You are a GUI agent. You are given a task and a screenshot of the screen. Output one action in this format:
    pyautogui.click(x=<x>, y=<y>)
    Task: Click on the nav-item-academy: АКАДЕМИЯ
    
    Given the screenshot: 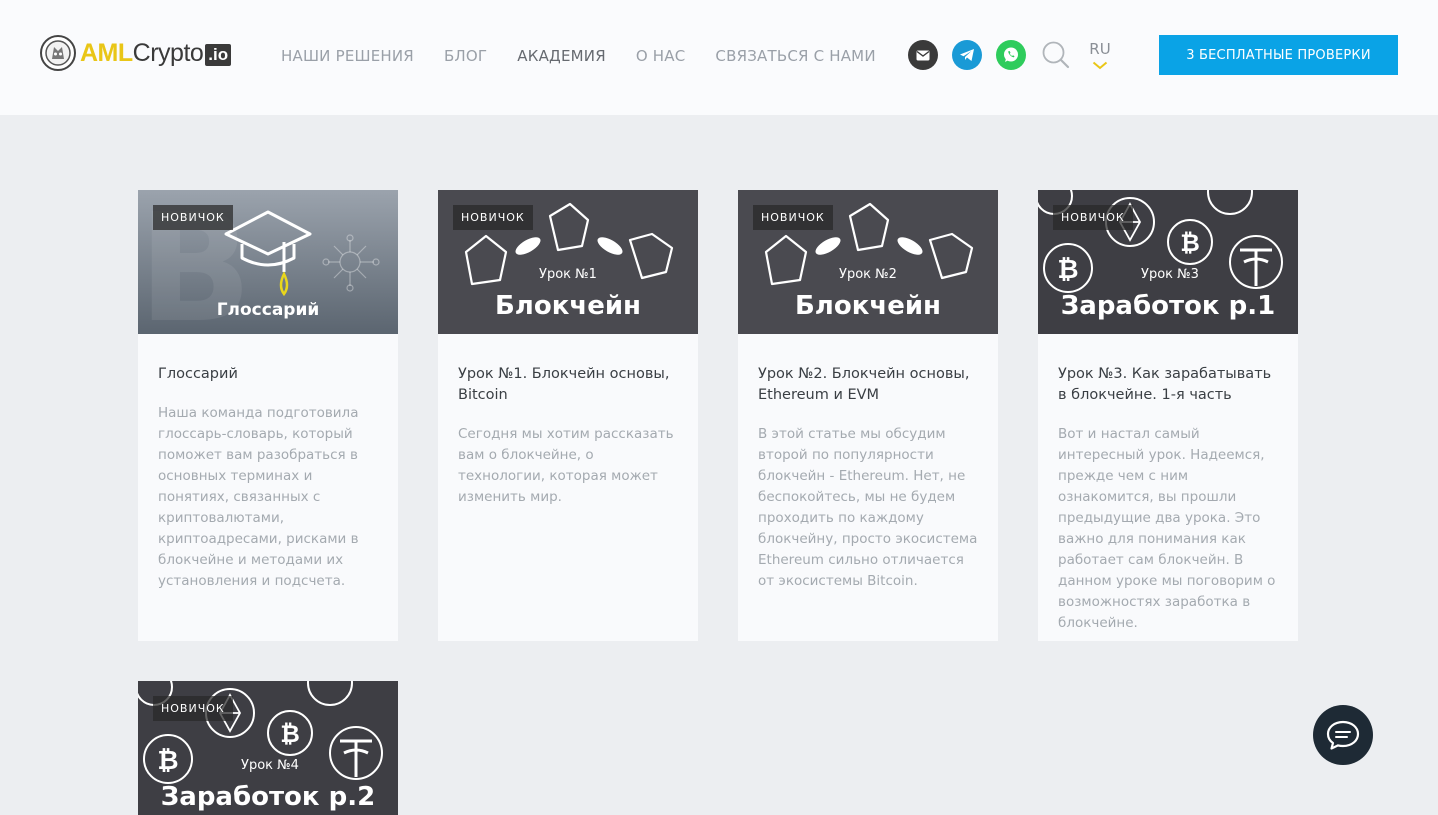 What is the action you would take?
    pyautogui.click(x=561, y=56)
    